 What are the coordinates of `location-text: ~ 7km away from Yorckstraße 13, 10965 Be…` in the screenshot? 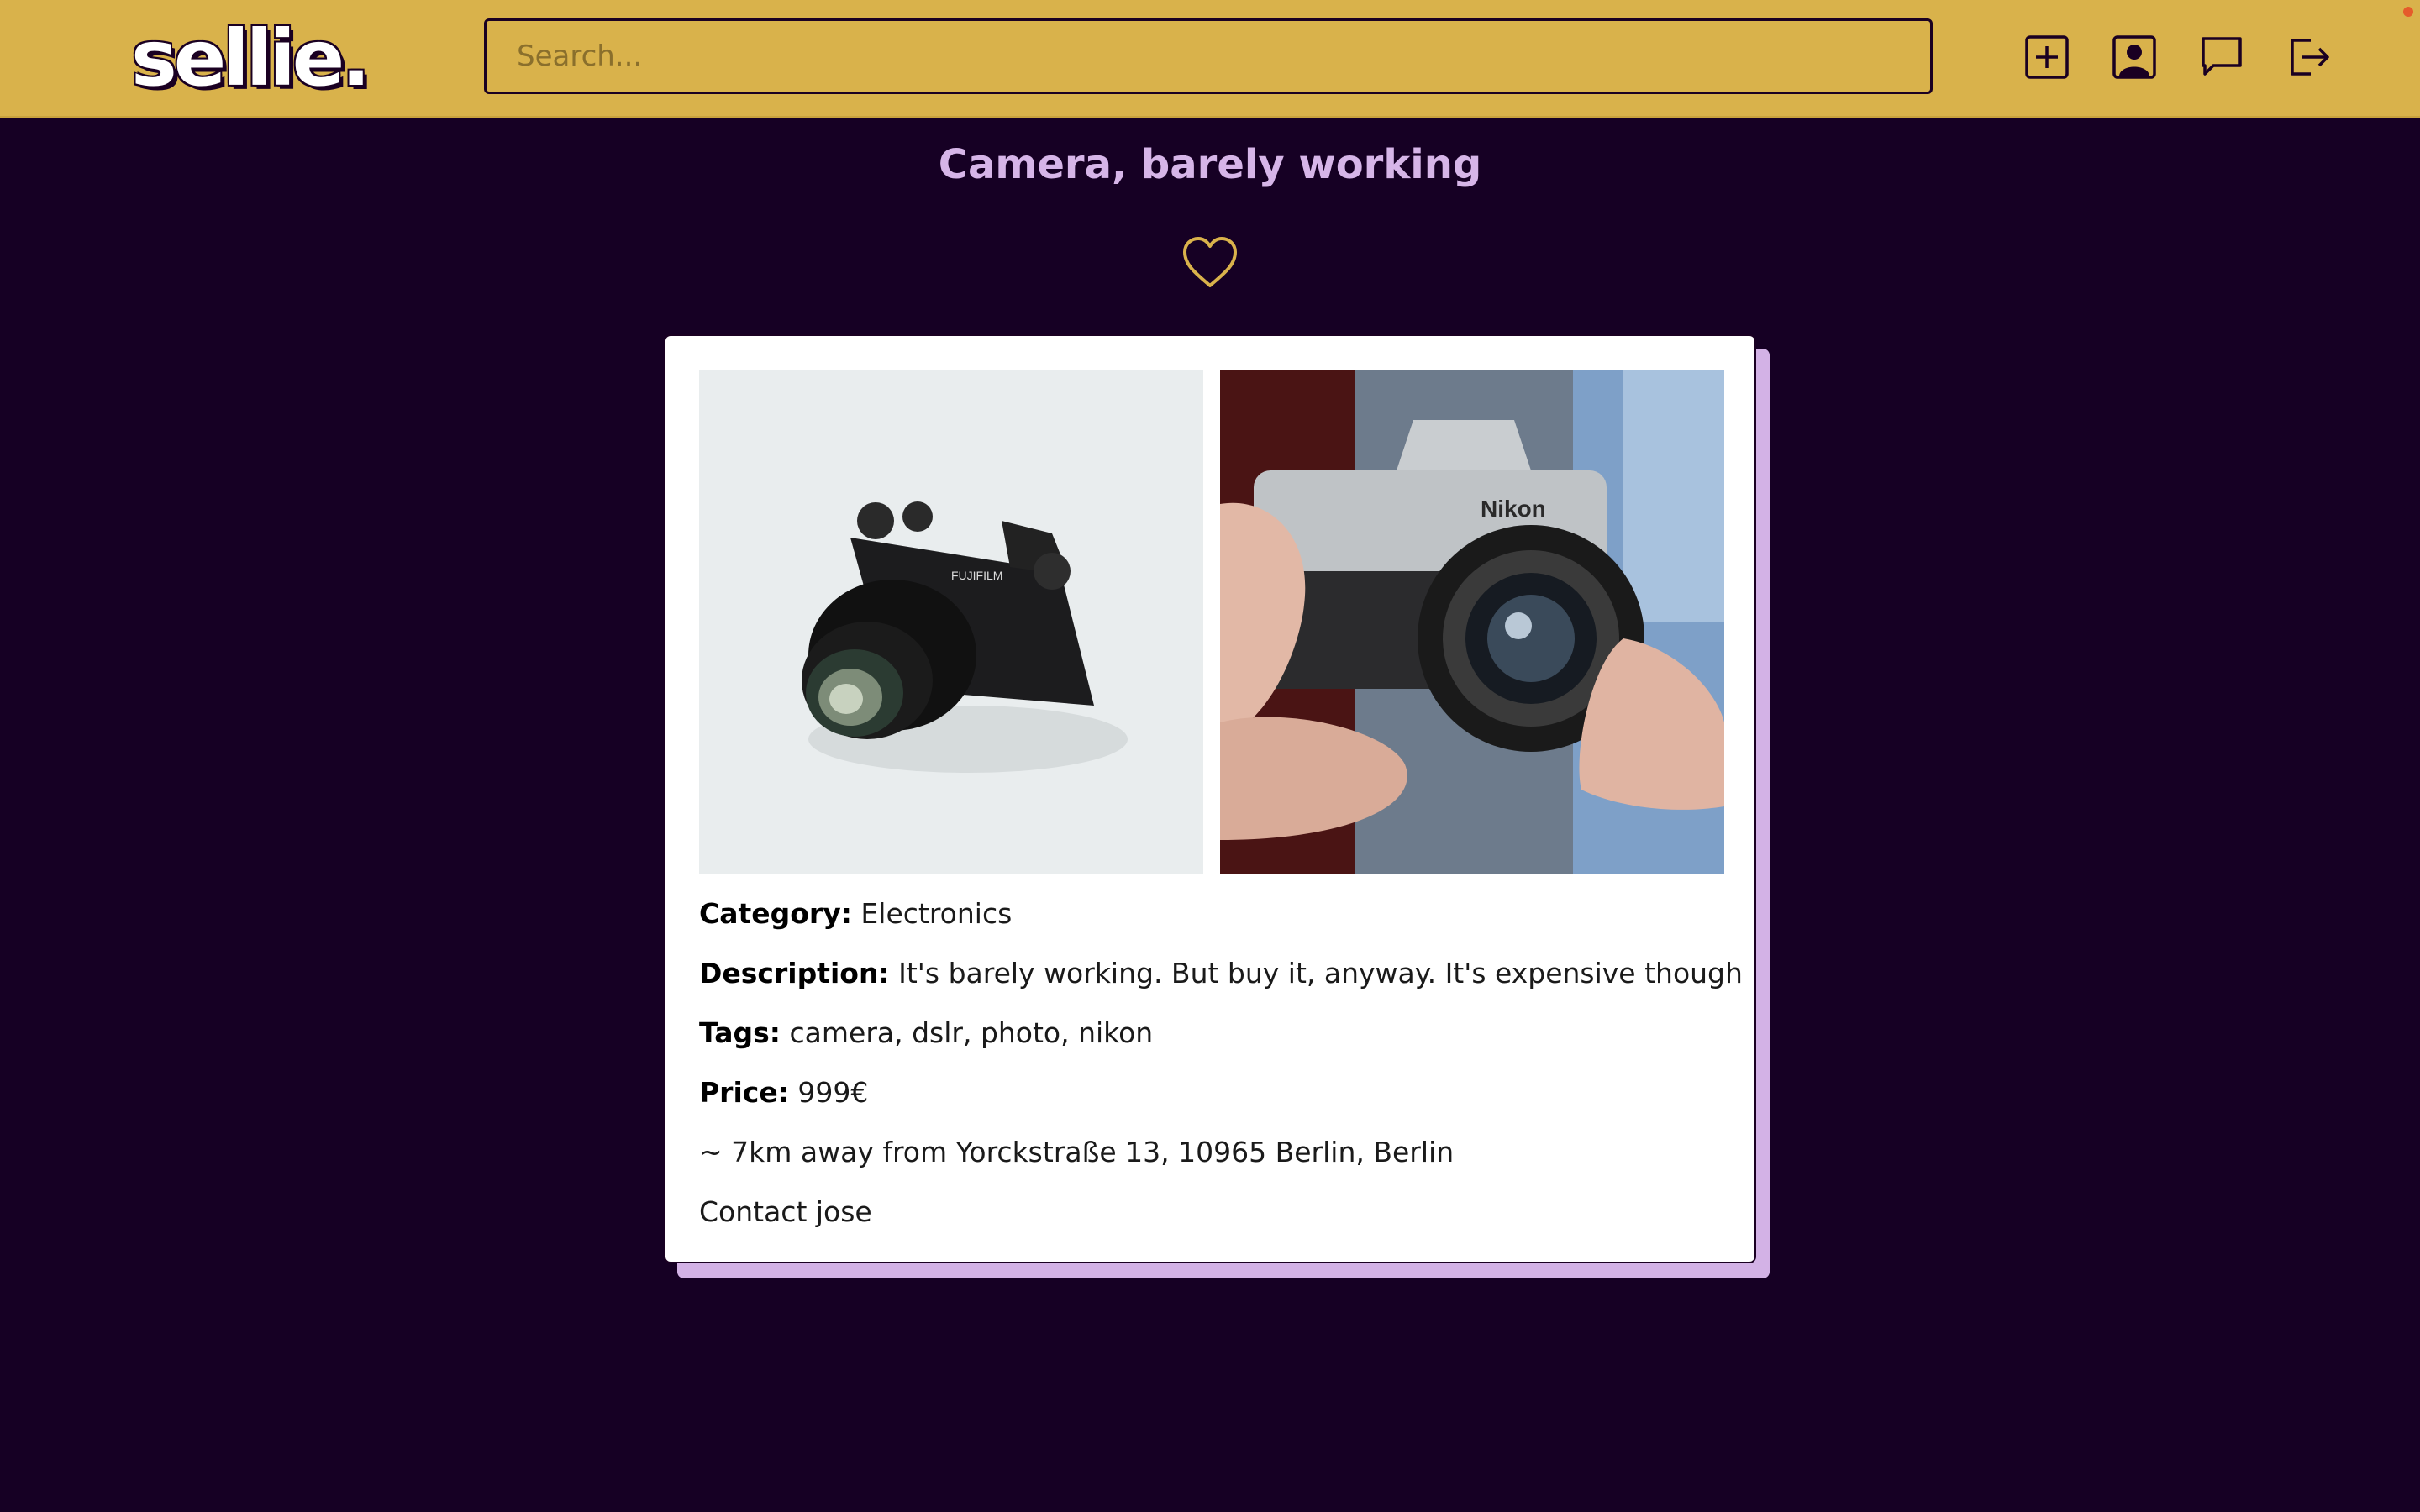 It's located at (1077, 1152).